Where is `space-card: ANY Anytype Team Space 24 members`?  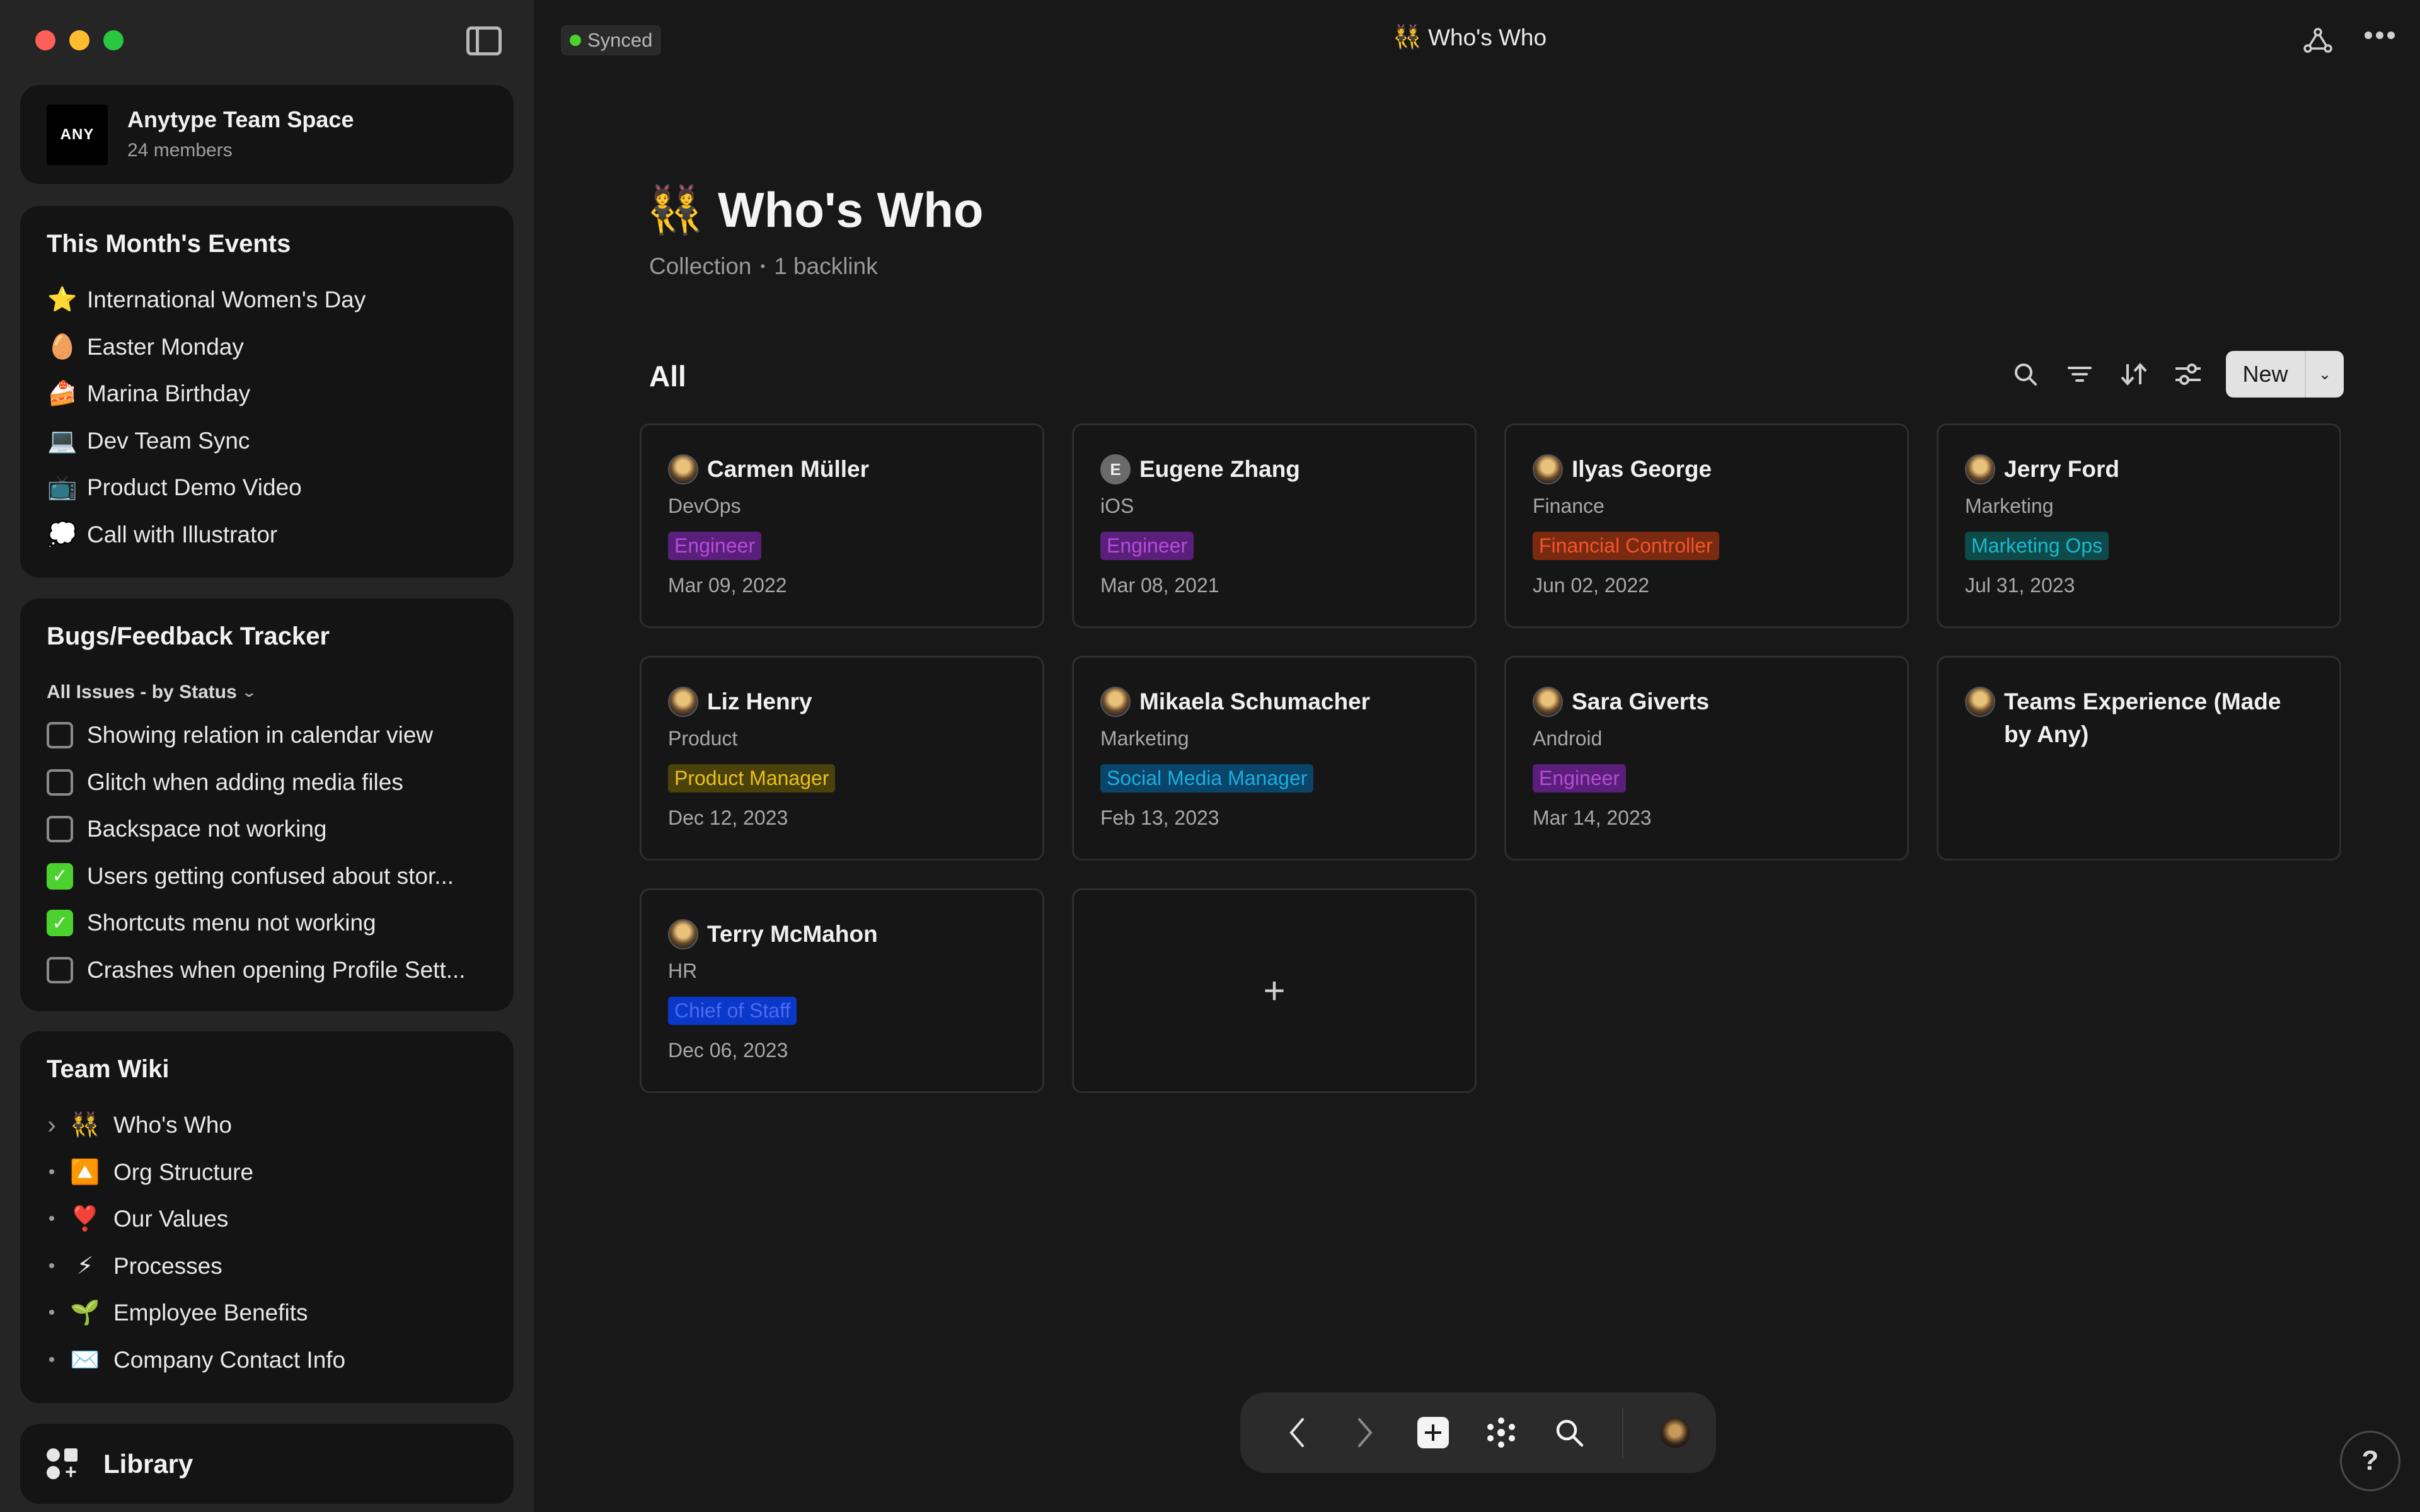
space-card: ANY Anytype Team Space 24 members is located at coordinates (267, 134).